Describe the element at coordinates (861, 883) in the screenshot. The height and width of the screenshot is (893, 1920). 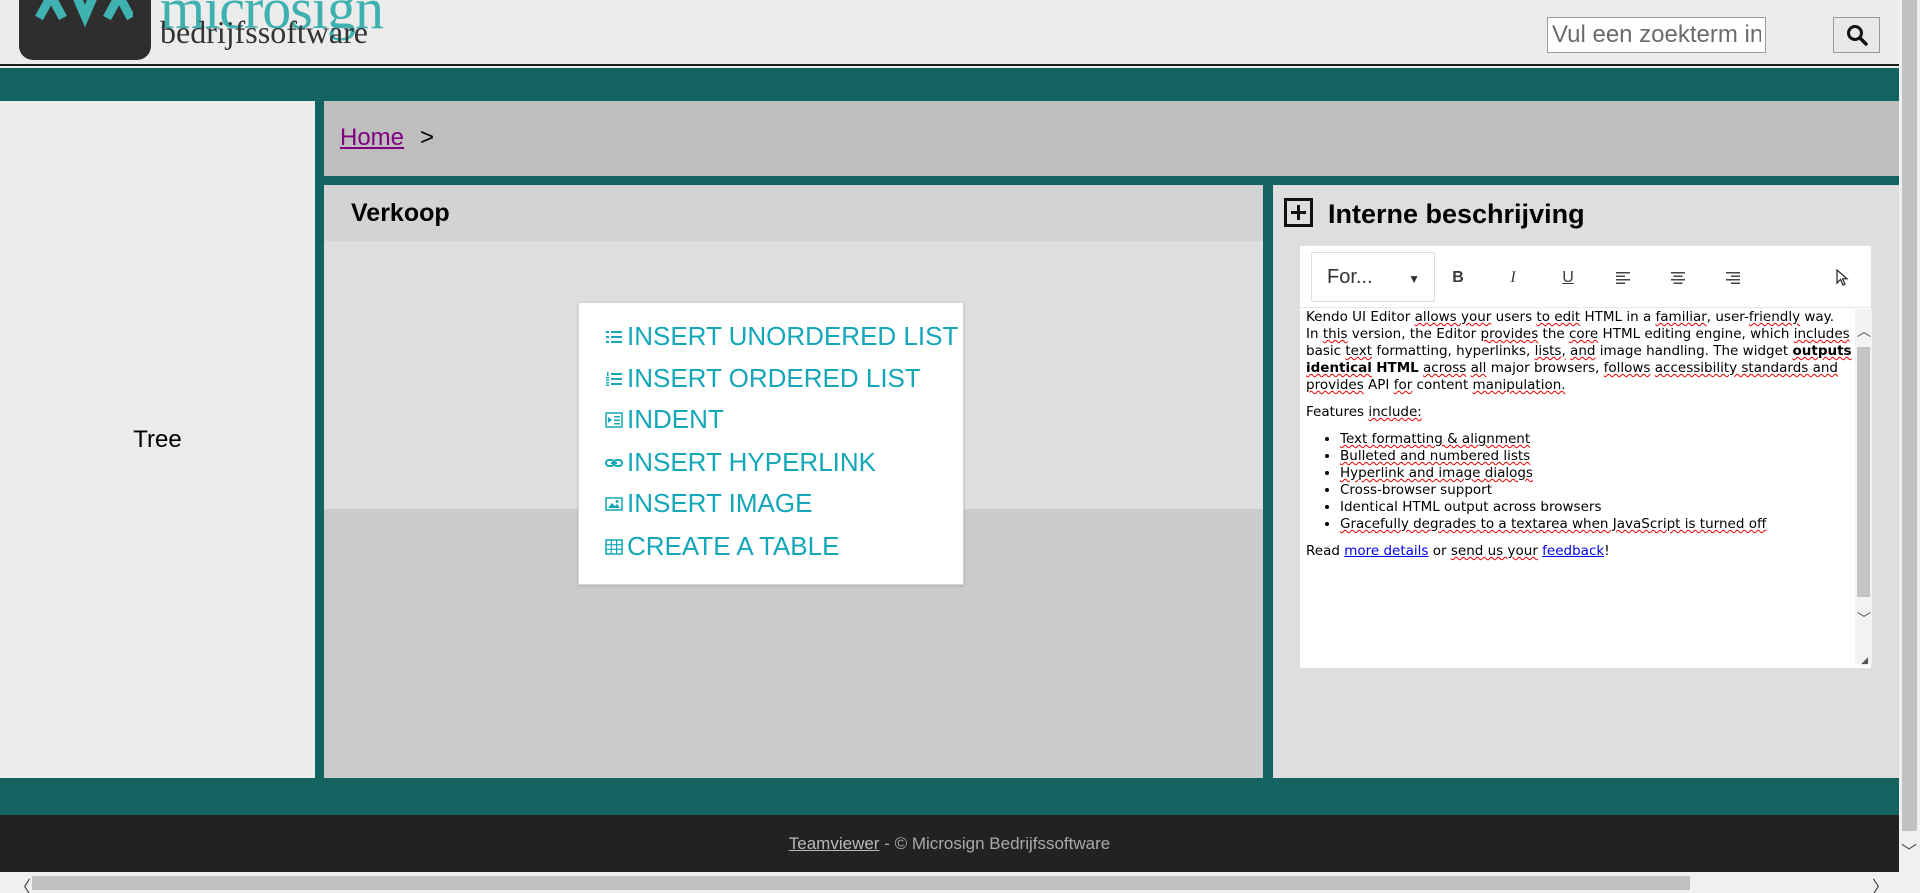
I see `page-horizontal-scrollbar-thumb` at that location.